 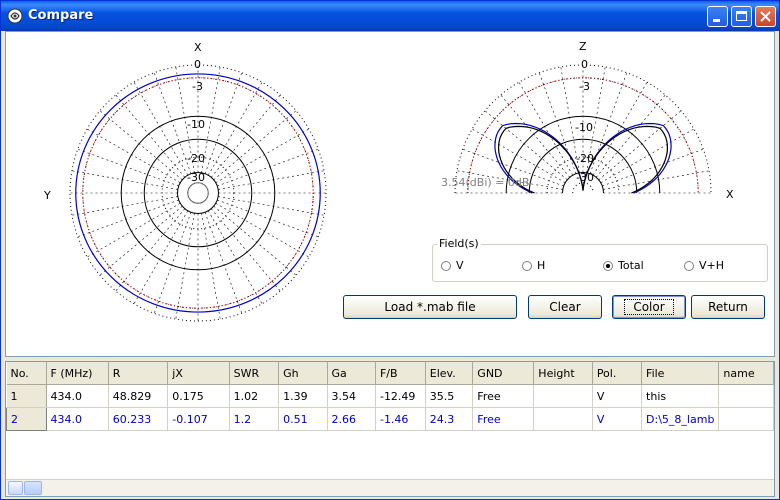 What do you see at coordinates (430, 307) in the screenshot?
I see `load-mab-file-button: Load *.mab file` at bounding box center [430, 307].